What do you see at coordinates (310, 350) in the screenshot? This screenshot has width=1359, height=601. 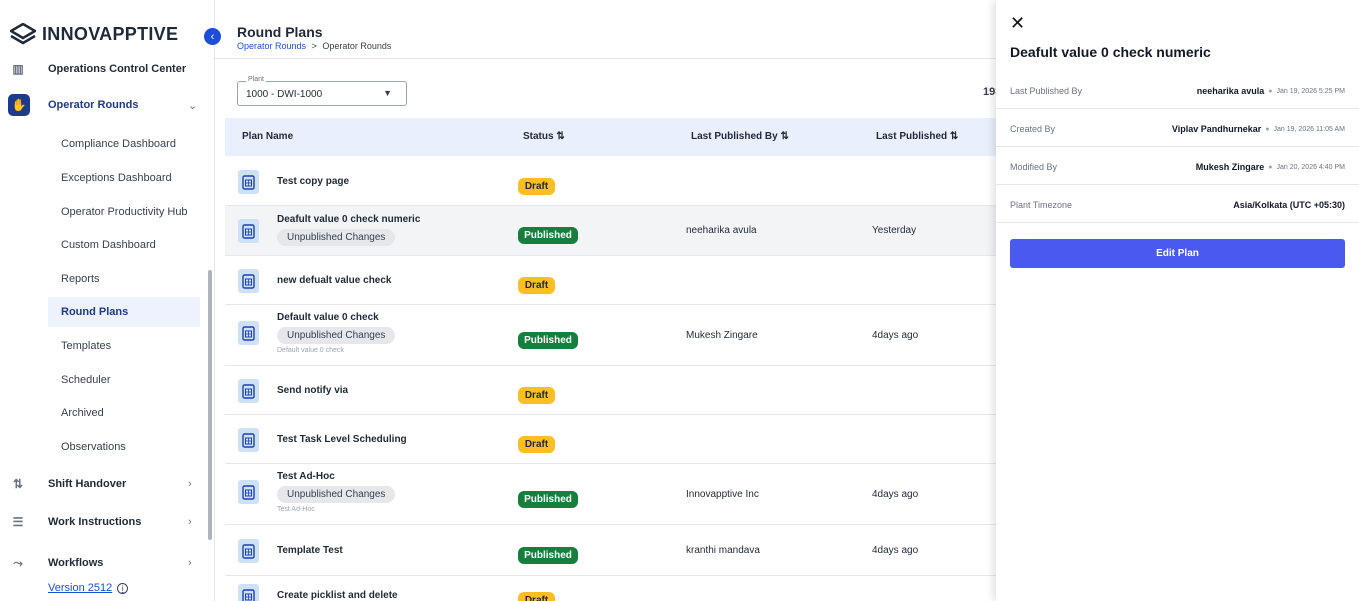 I see `plan-description: Default value 0 check` at bounding box center [310, 350].